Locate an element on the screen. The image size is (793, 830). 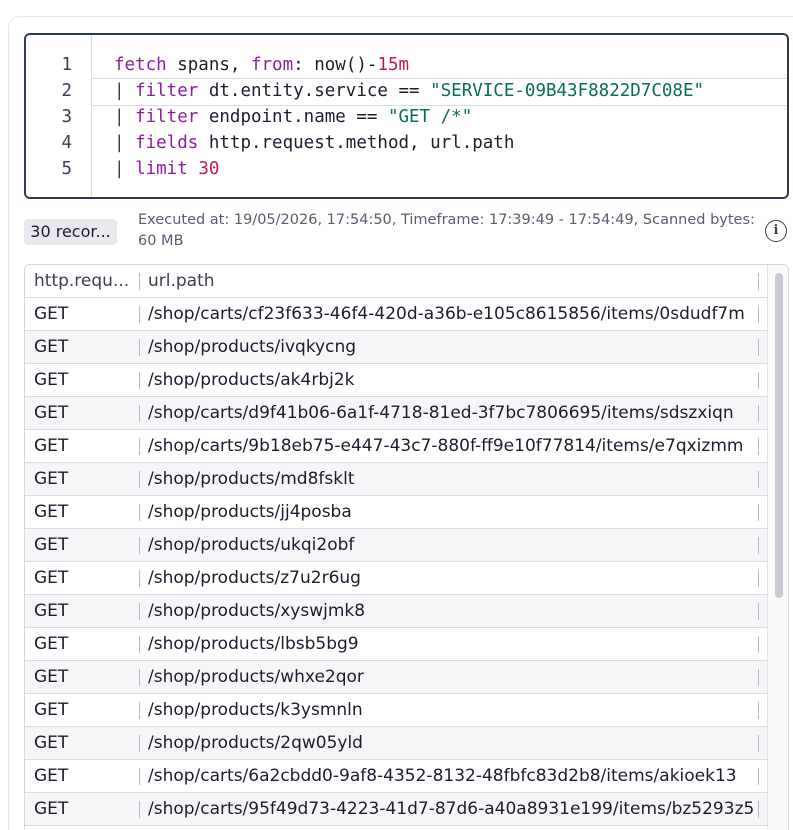
line-number: 4 is located at coordinates (66, 143).